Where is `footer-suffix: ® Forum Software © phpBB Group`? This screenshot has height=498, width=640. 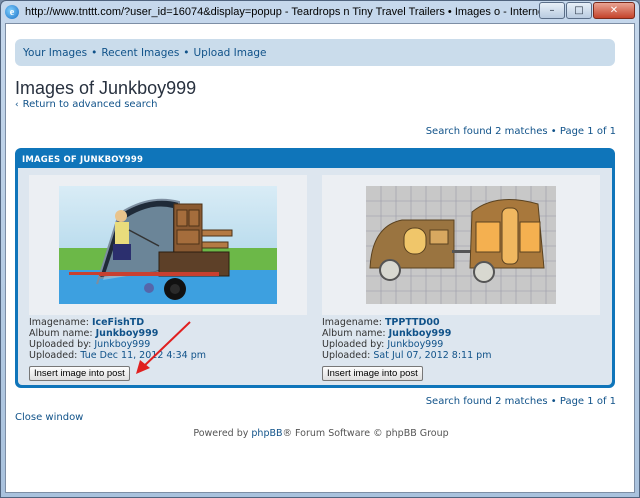 footer-suffix: ® Forum Software © phpBB Group is located at coordinates (365, 433).